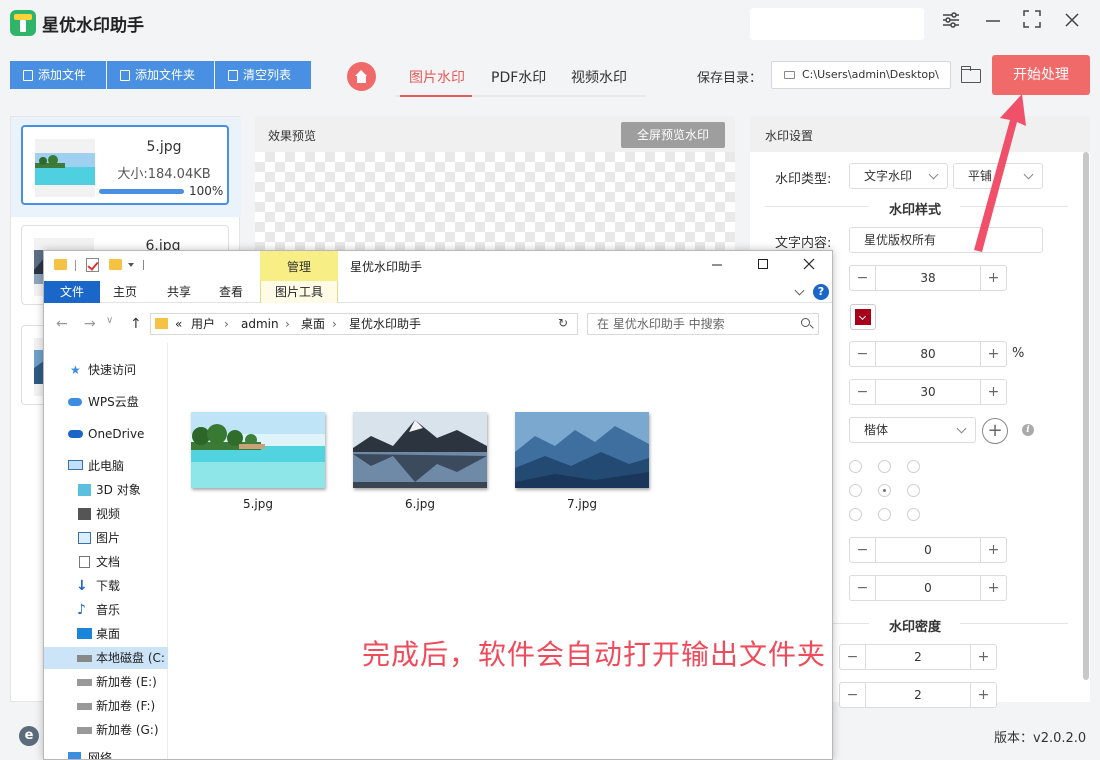 The height and width of the screenshot is (760, 1100). Describe the element at coordinates (1028, 430) in the screenshot. I see `info-icon: i` at that location.